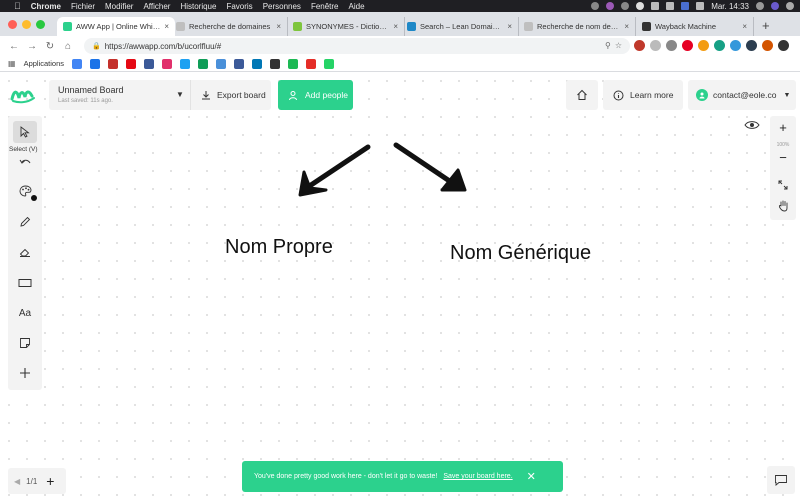 The height and width of the screenshot is (500, 800). I want to click on browser-tab: Recherche de nom de domaine ×, so click(577, 26).